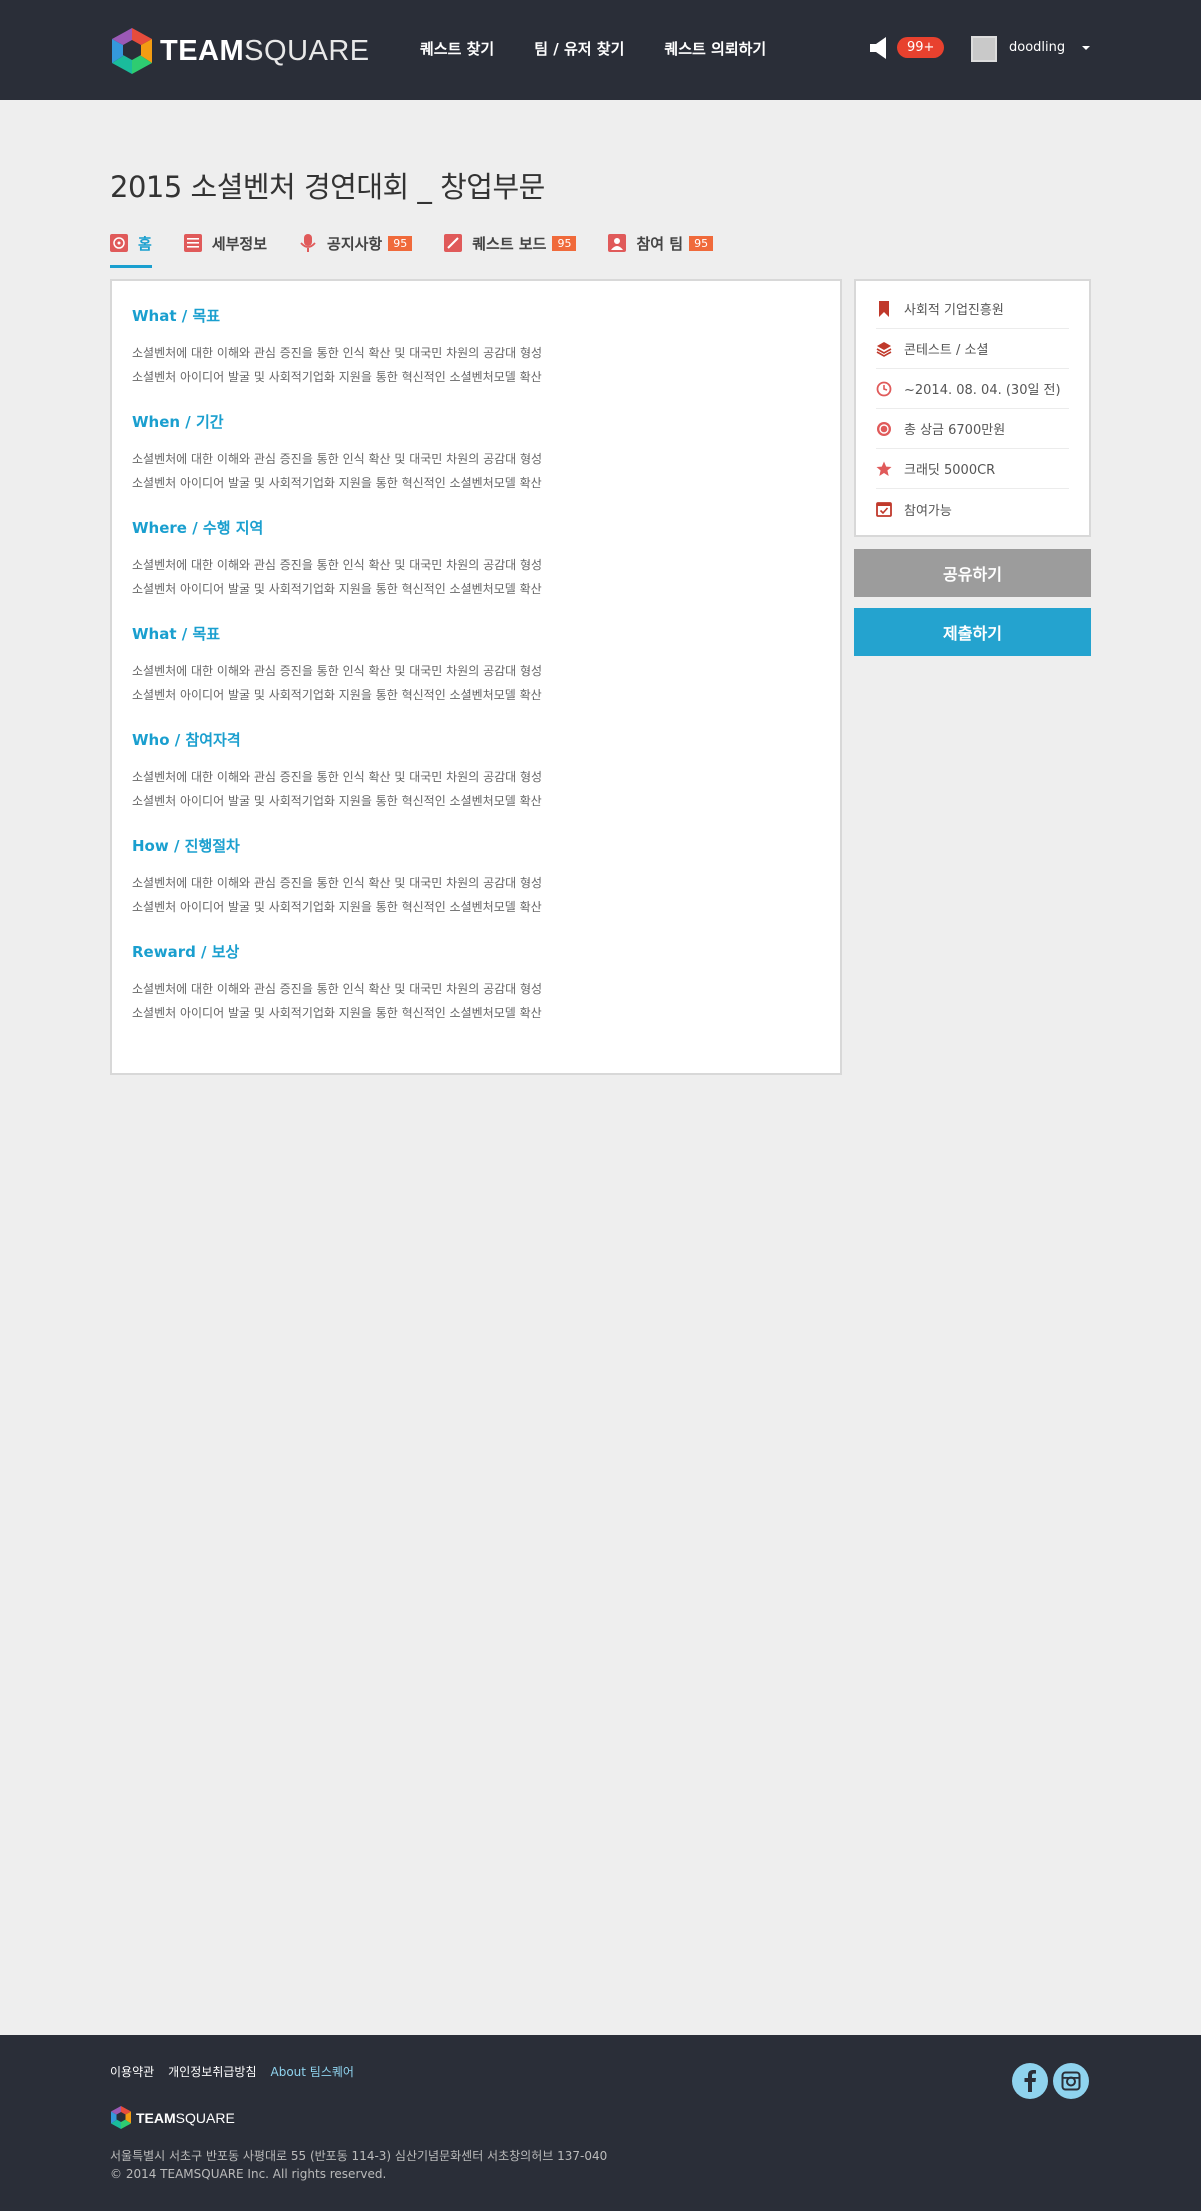 The width and height of the screenshot is (1201, 2211). What do you see at coordinates (205, 2117) in the screenshot?
I see `footer-brand-light: SQUARE` at bounding box center [205, 2117].